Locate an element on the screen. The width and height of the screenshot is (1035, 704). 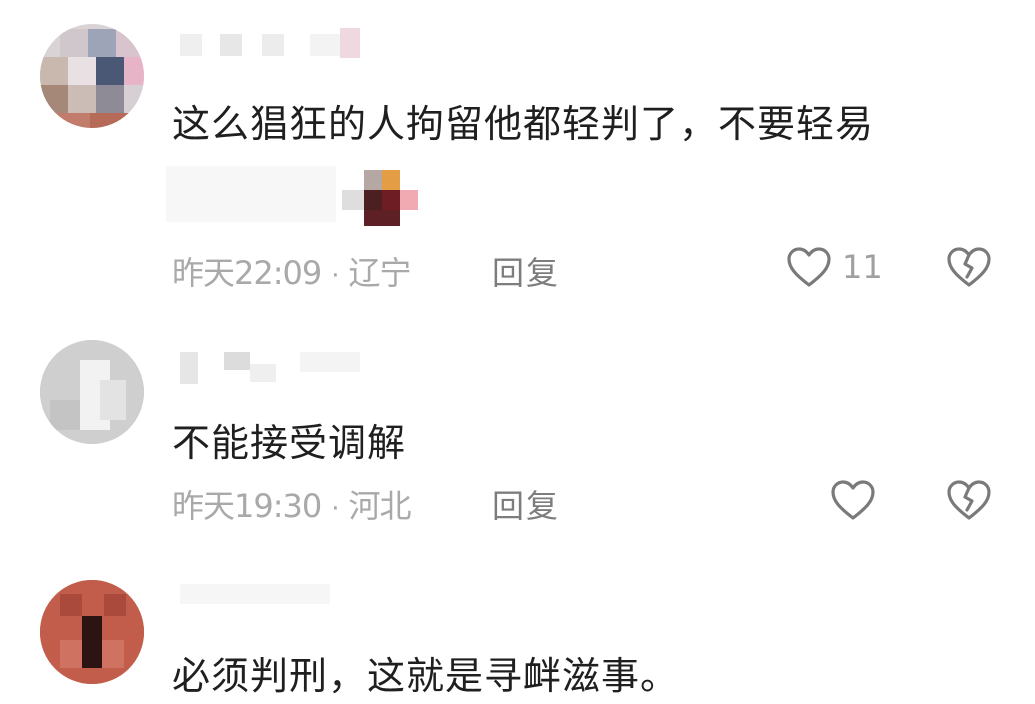
comment-meta: 昨天22:09 · 辽宁 is located at coordinates (292, 271).